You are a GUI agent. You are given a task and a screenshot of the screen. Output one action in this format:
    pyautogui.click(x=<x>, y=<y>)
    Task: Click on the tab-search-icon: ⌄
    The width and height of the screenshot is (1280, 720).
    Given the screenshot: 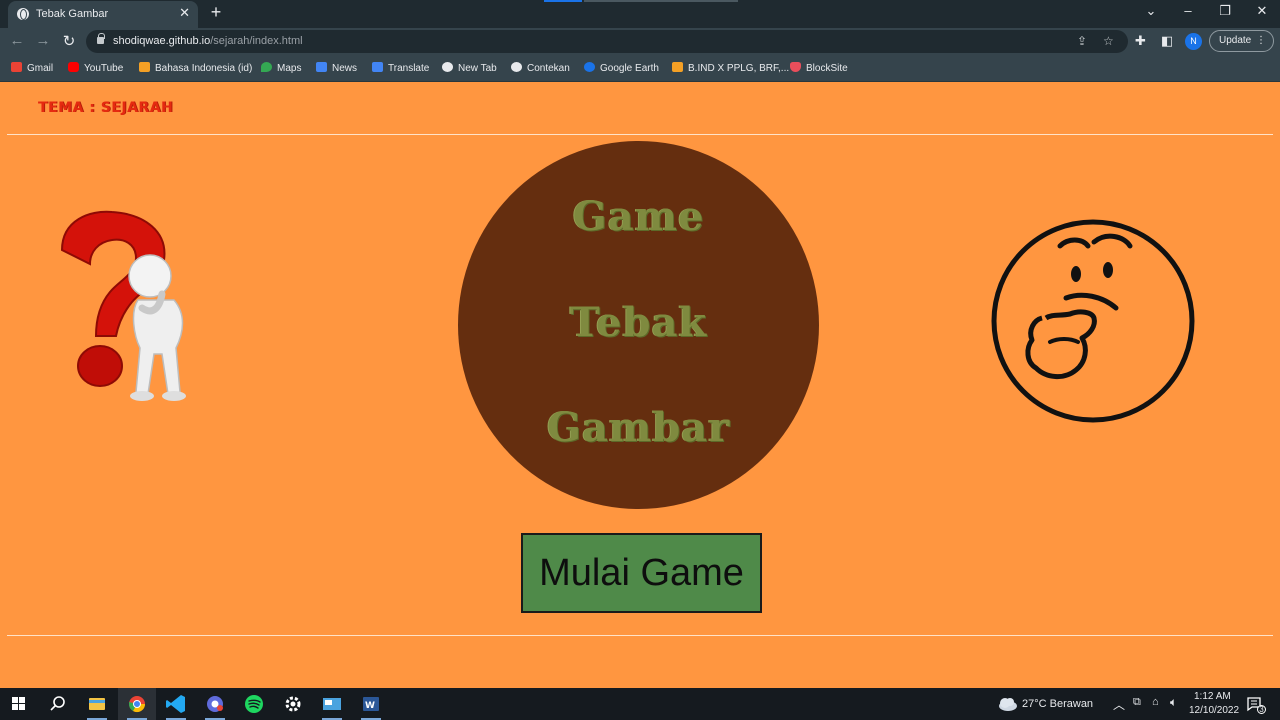 What is the action you would take?
    pyautogui.click(x=1151, y=11)
    